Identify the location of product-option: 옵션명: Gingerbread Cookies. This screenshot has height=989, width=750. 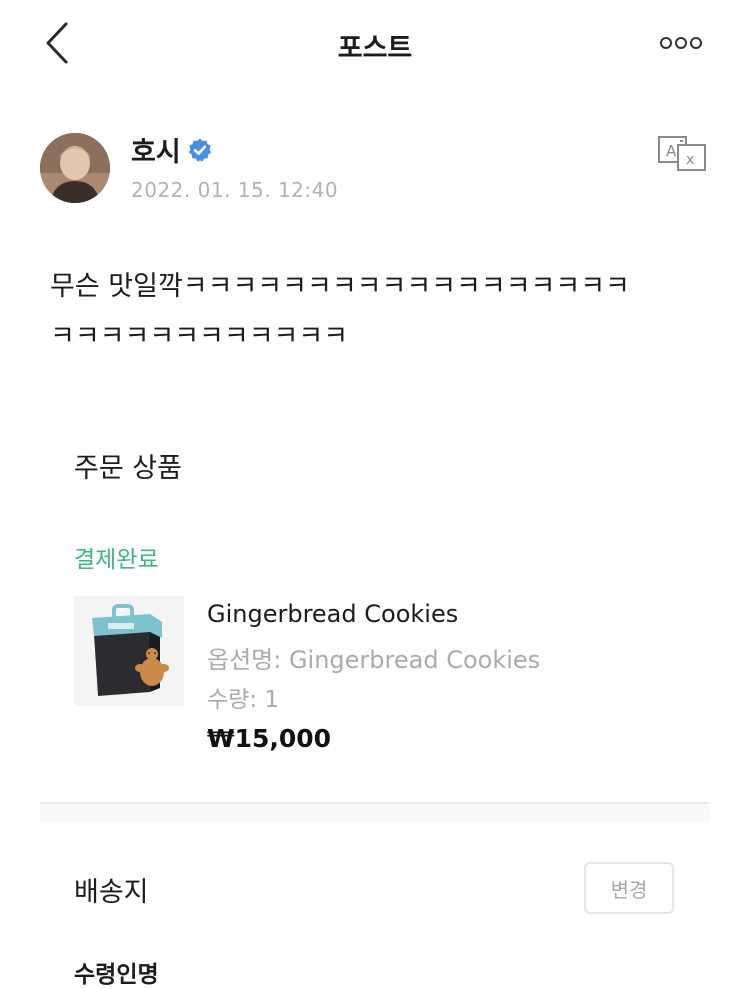
(374, 660).